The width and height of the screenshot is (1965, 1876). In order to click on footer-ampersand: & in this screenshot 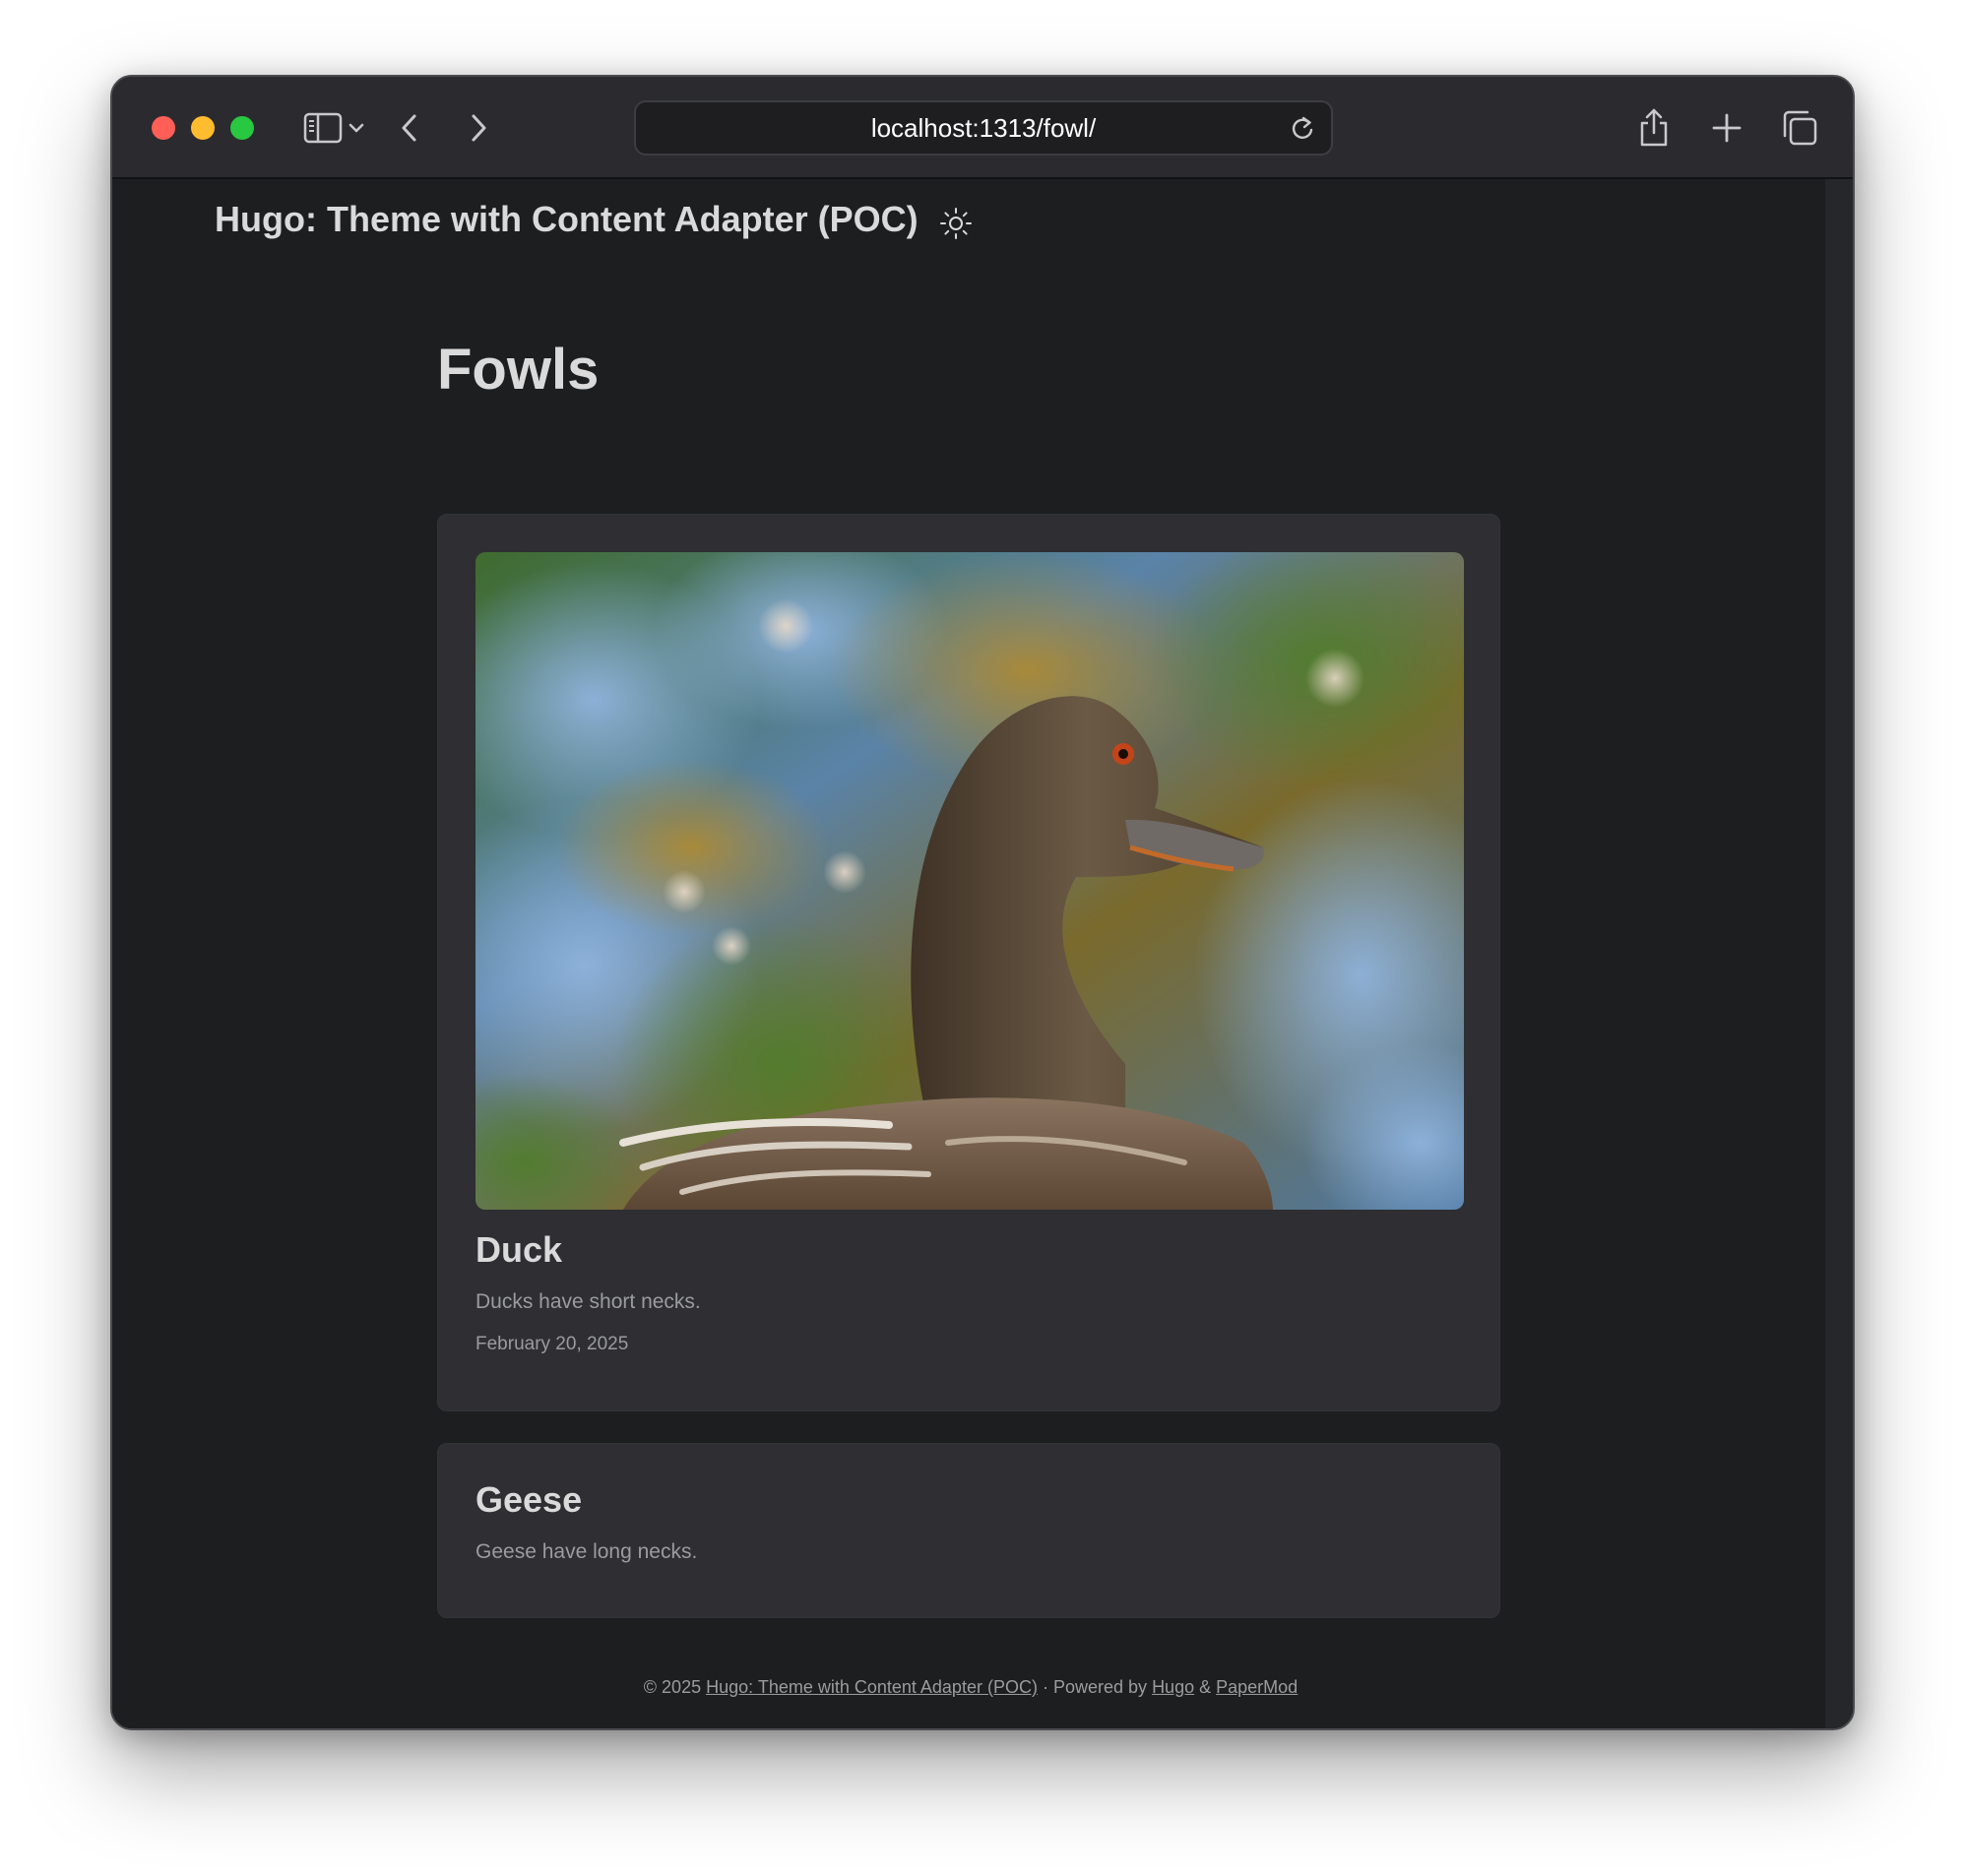, I will do `click(1205, 1687)`.